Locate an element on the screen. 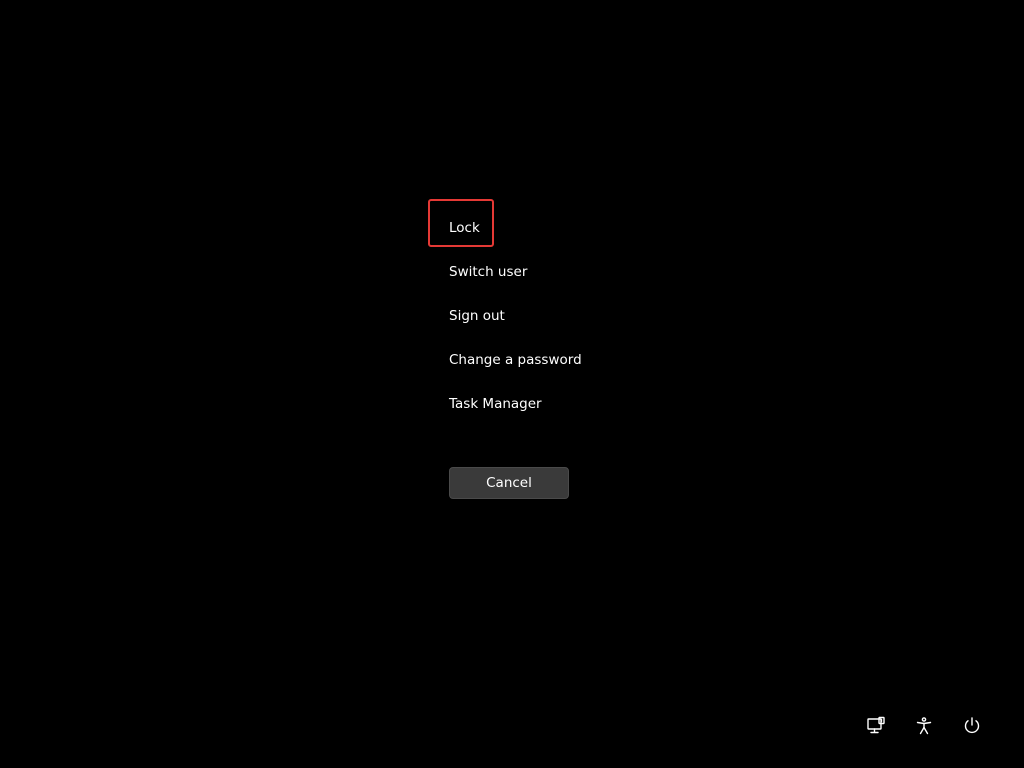 The image size is (1024, 768). system-tray is located at coordinates (924, 726).